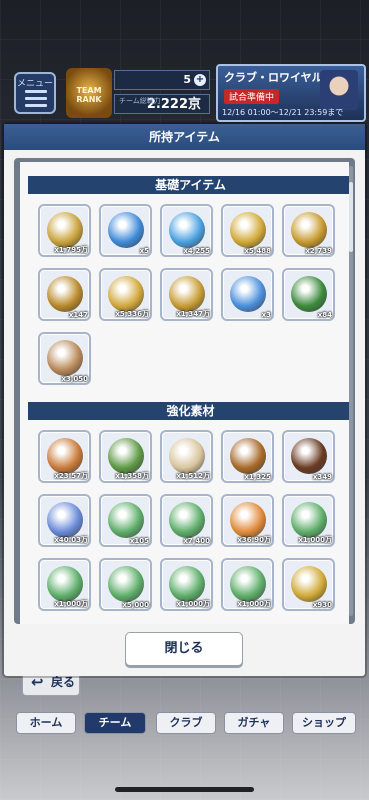 The image size is (369, 800). I want to click on nav-club: クラブ, so click(186, 723).